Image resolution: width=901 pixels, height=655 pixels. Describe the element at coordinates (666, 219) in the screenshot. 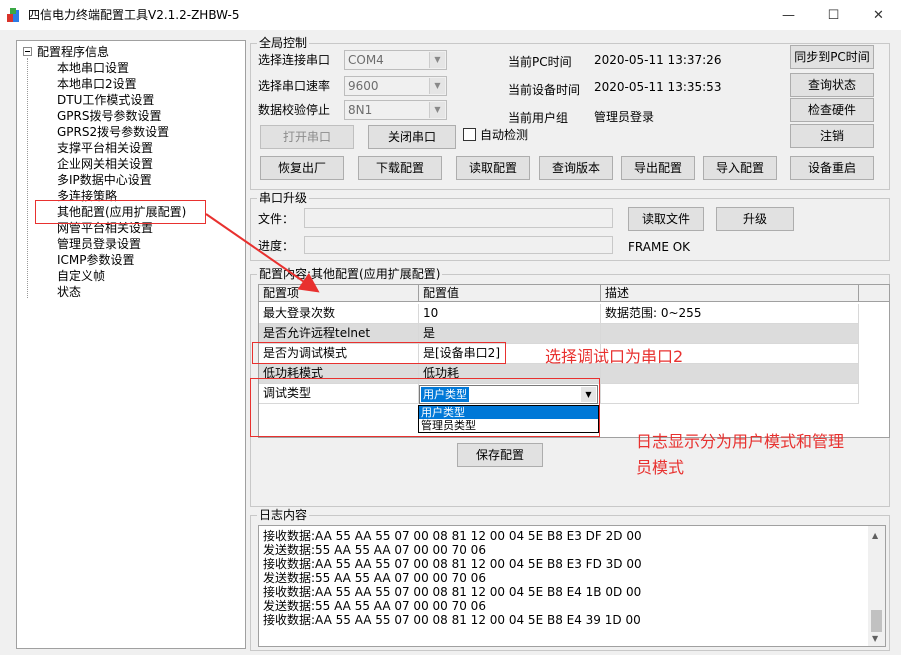

I see `read-file-button: 读取文件` at that location.